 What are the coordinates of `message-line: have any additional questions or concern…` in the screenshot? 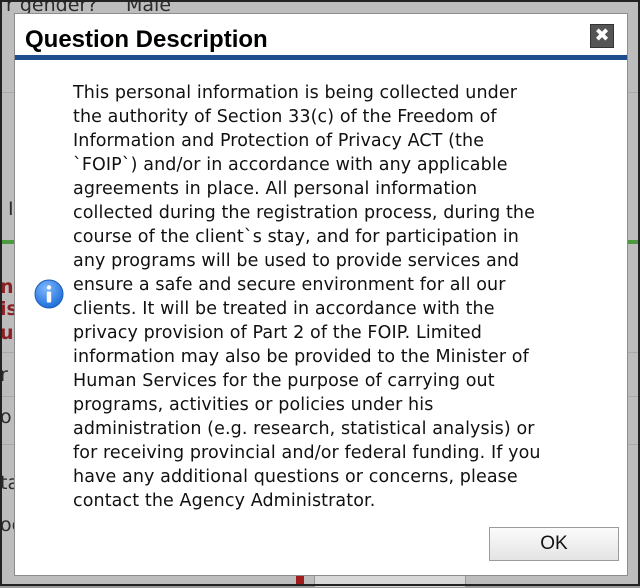 It's located at (295, 477).